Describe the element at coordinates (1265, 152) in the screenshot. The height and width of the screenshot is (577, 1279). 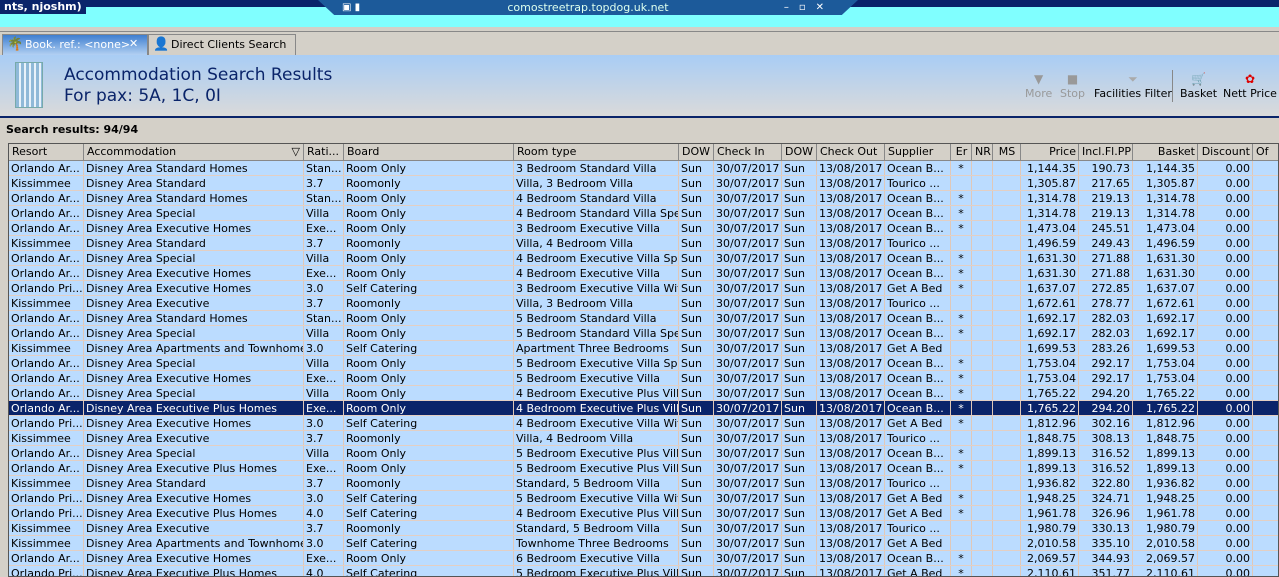
I see `column-header: Of` at that location.